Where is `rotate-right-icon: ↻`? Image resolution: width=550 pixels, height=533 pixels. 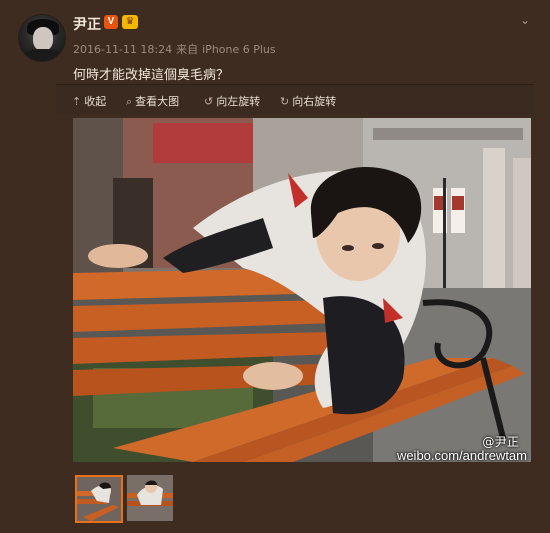 rotate-right-icon: ↻ is located at coordinates (285, 101).